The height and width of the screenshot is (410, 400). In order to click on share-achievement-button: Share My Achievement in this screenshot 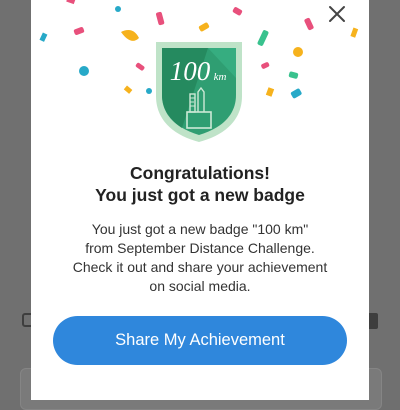, I will do `click(200, 340)`.